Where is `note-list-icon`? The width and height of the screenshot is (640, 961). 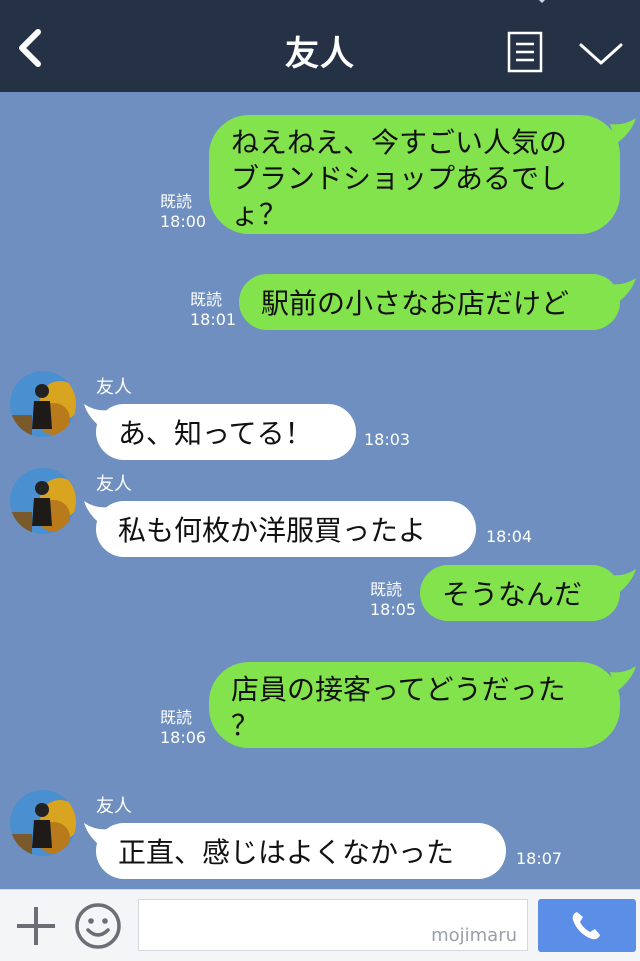
note-list-icon is located at coordinates (525, 52).